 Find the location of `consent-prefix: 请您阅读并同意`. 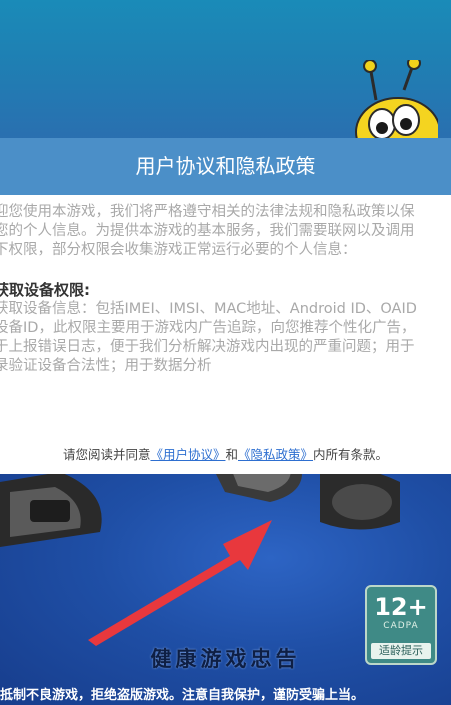

consent-prefix: 请您阅读并同意 is located at coordinates (106, 454).